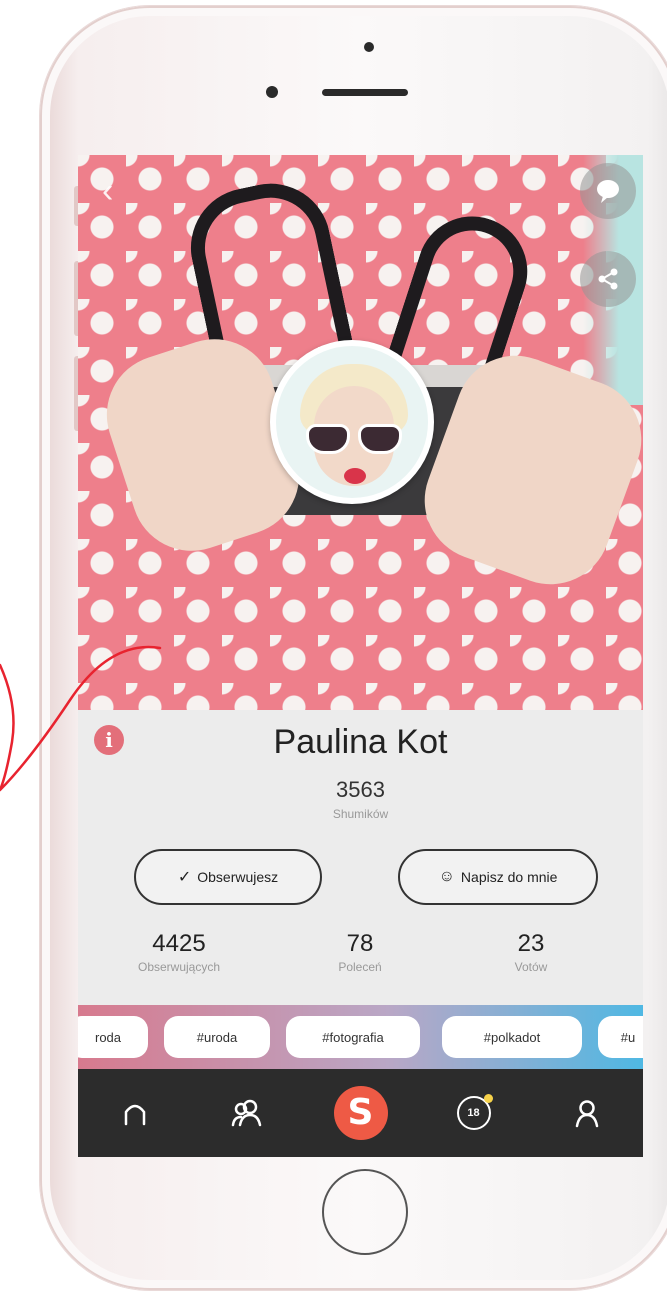 The height and width of the screenshot is (1298, 667). What do you see at coordinates (608, 279) in the screenshot?
I see `share-icon` at bounding box center [608, 279].